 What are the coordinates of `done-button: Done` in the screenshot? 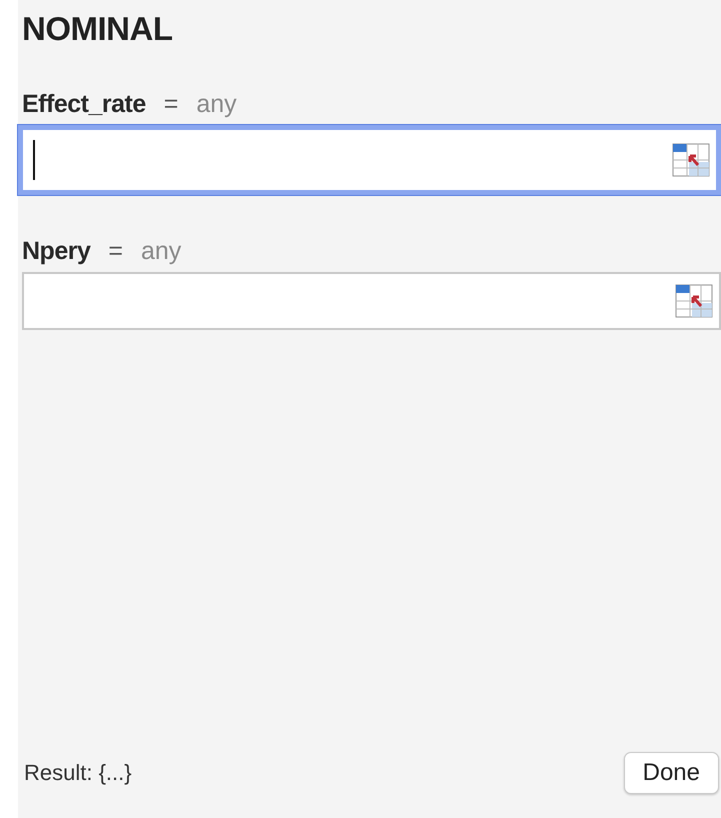 It's located at (671, 773).